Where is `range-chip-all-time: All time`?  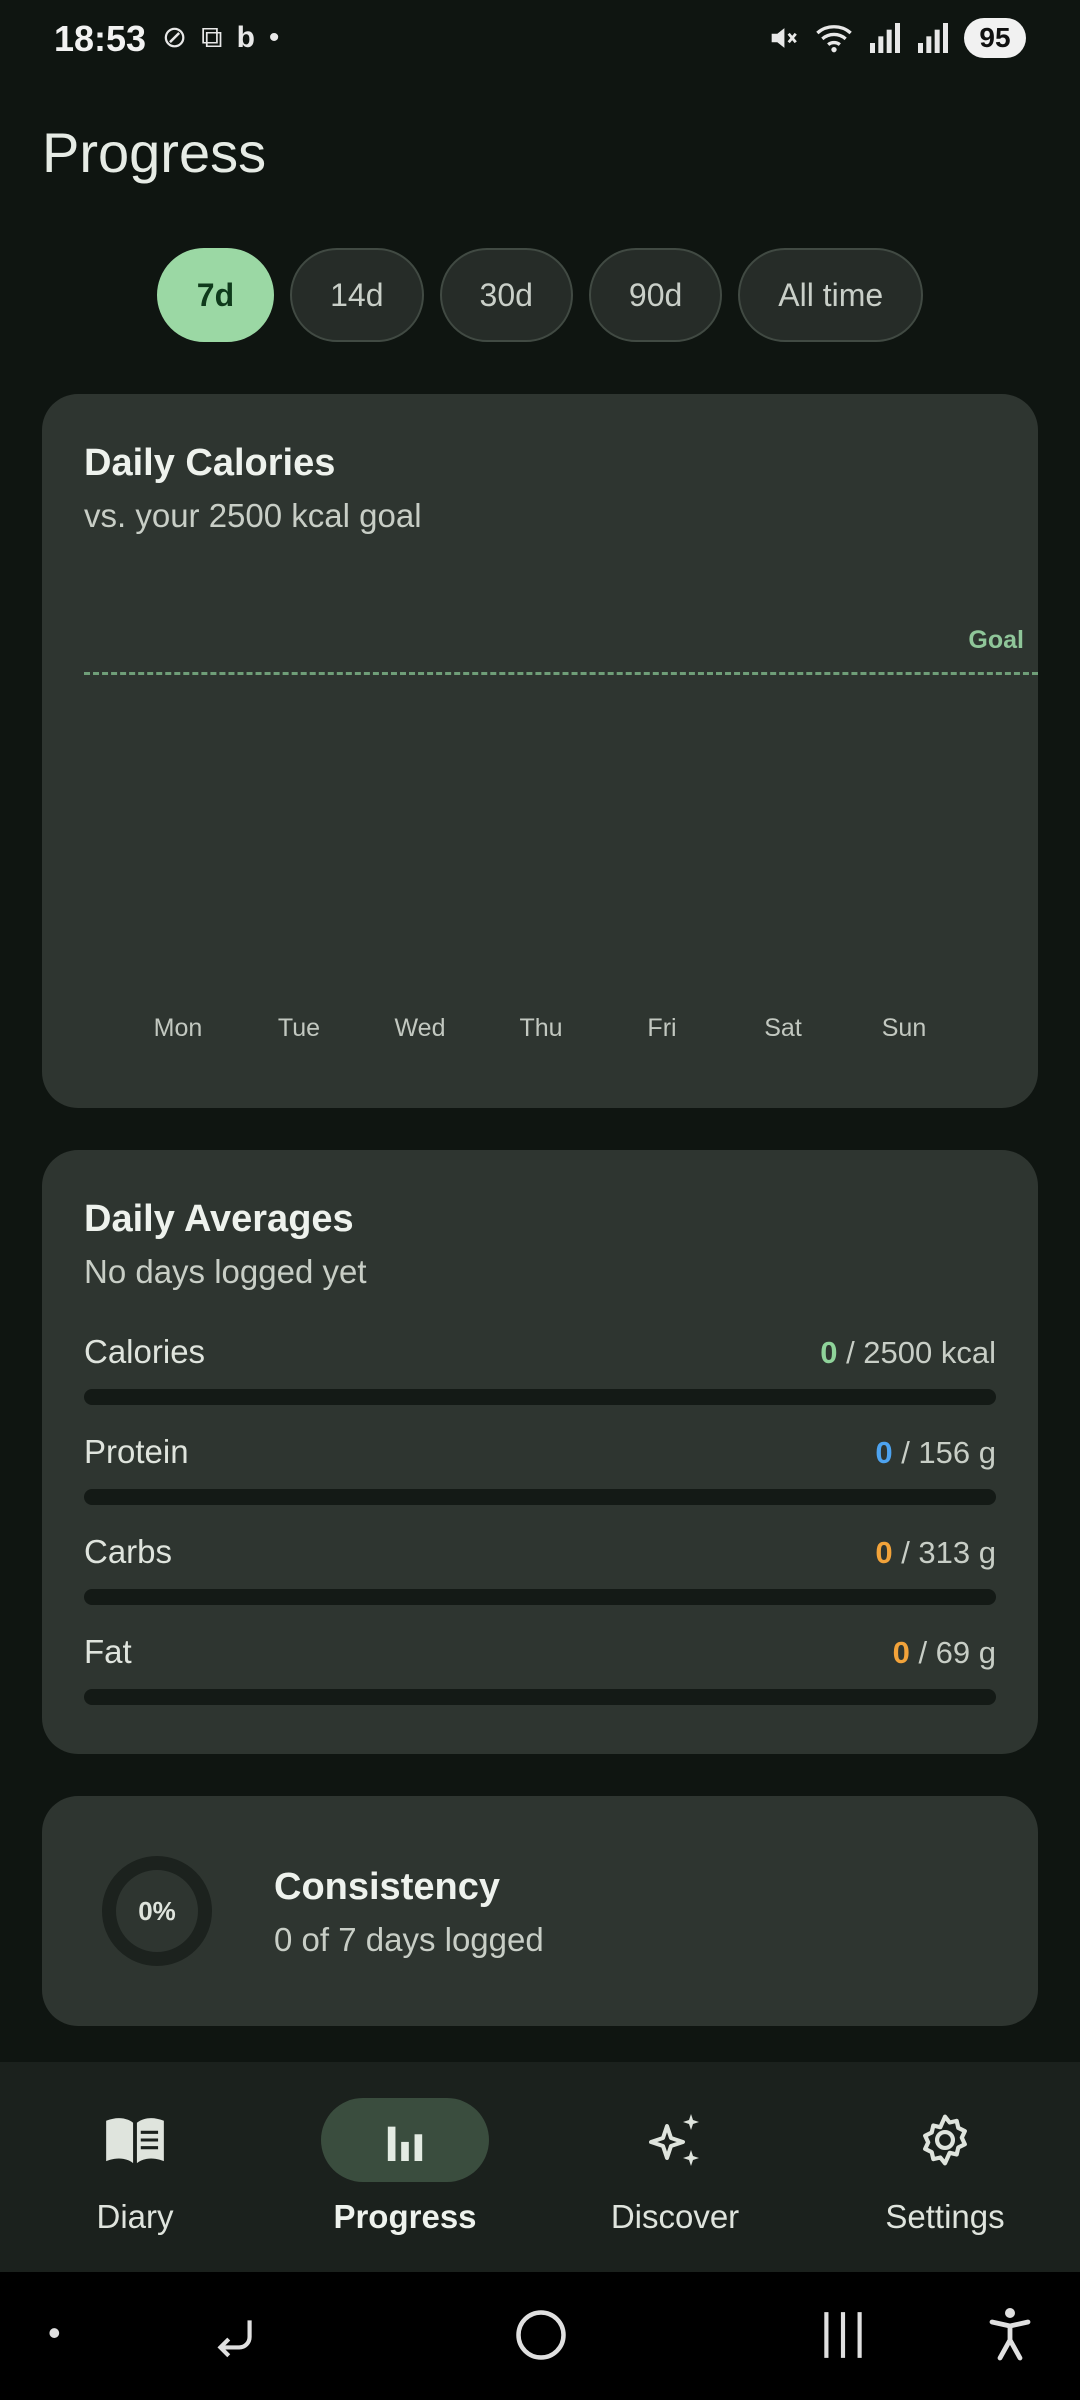
range-chip-all-time: All time is located at coordinates (831, 295).